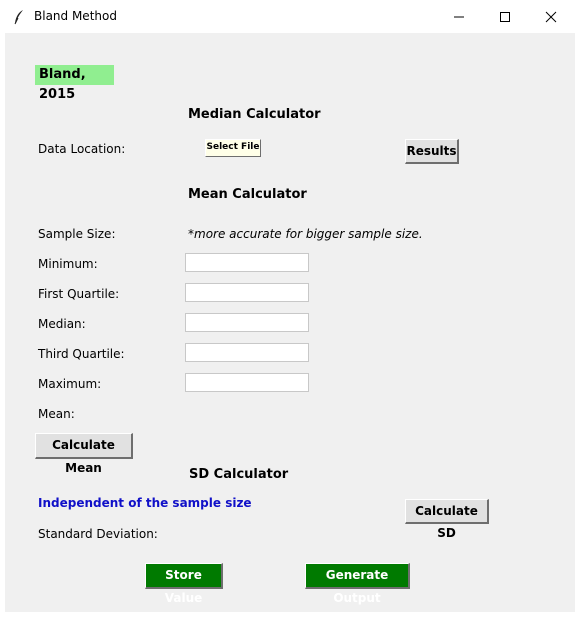 The height and width of the screenshot is (617, 581). Describe the element at coordinates (290, 16) in the screenshot. I see `title-bar: Bland Method` at that location.